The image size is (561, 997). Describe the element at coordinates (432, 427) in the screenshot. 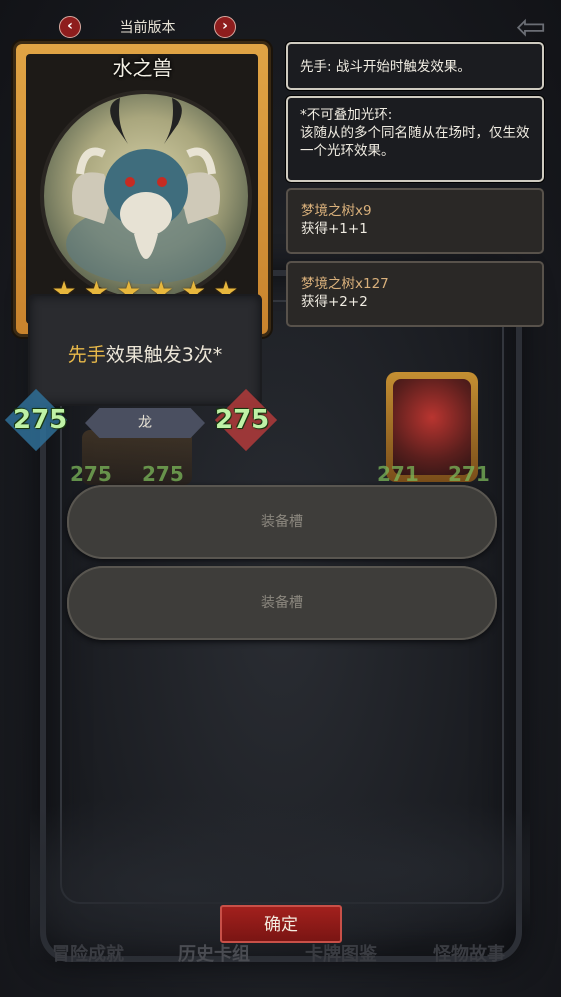

I see `clown-portrait` at that location.